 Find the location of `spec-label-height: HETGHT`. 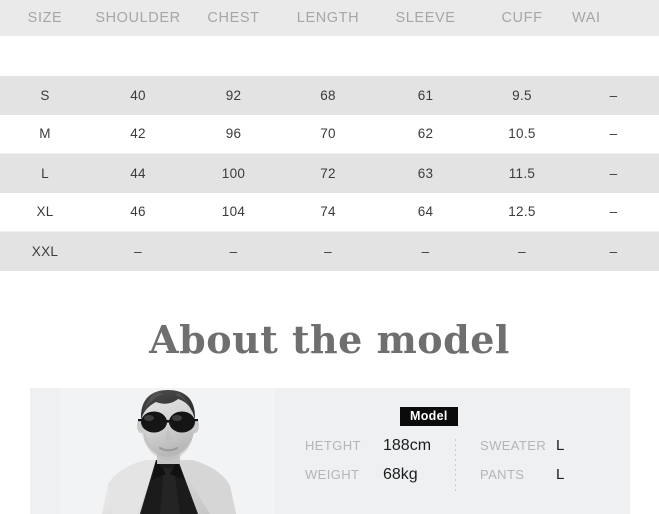

spec-label-height: HETGHT is located at coordinates (333, 445).